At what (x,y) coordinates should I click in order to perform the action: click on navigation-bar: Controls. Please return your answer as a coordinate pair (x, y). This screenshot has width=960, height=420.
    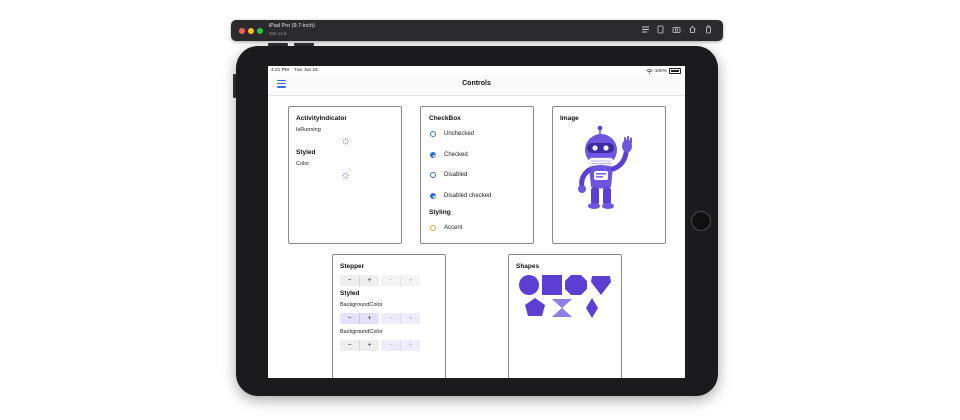
    Looking at the image, I should click on (476, 85).